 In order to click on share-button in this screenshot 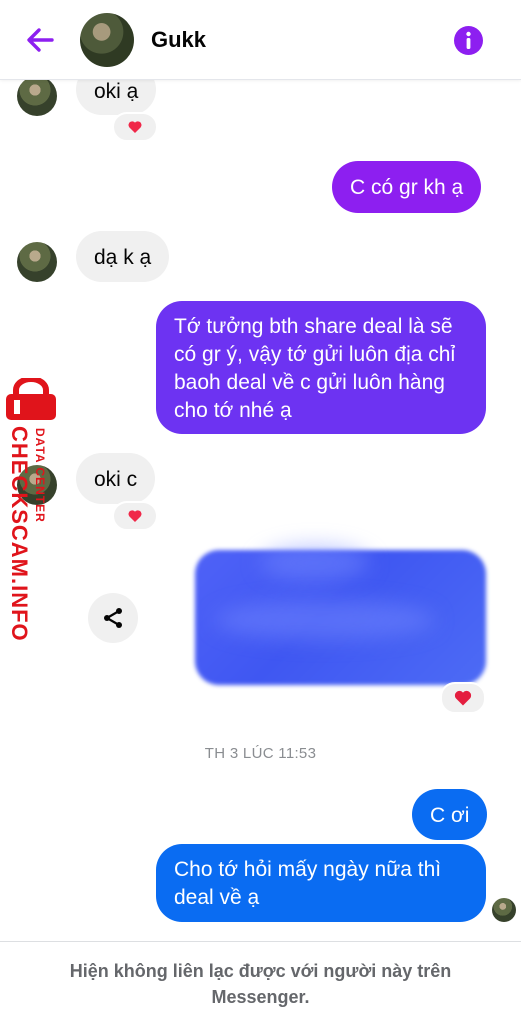, I will do `click(113, 618)`.